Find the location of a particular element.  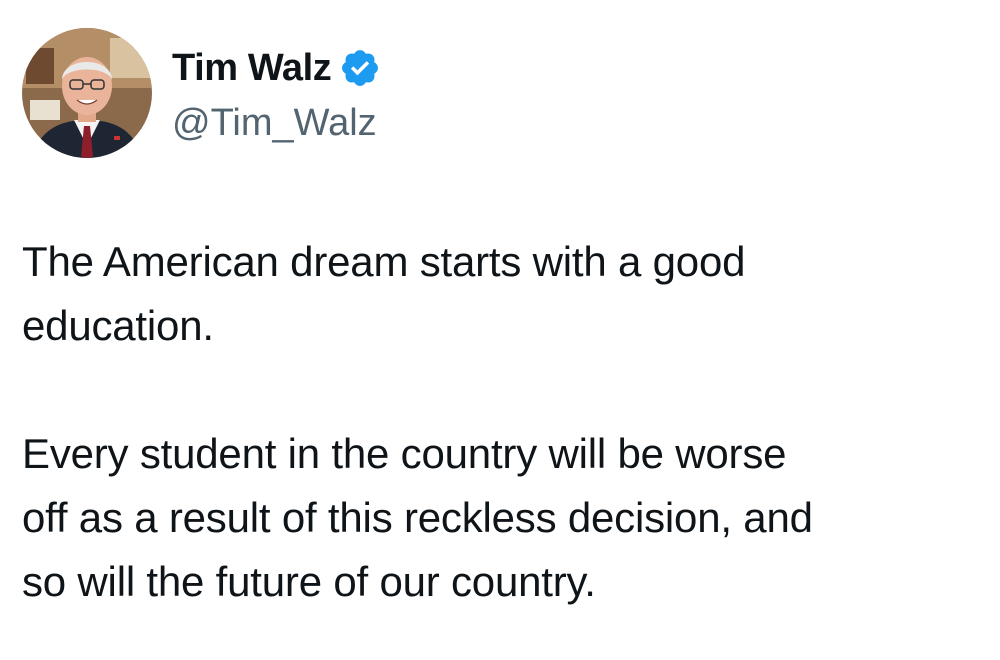

author-name-row: Tim Walz is located at coordinates (276, 68).